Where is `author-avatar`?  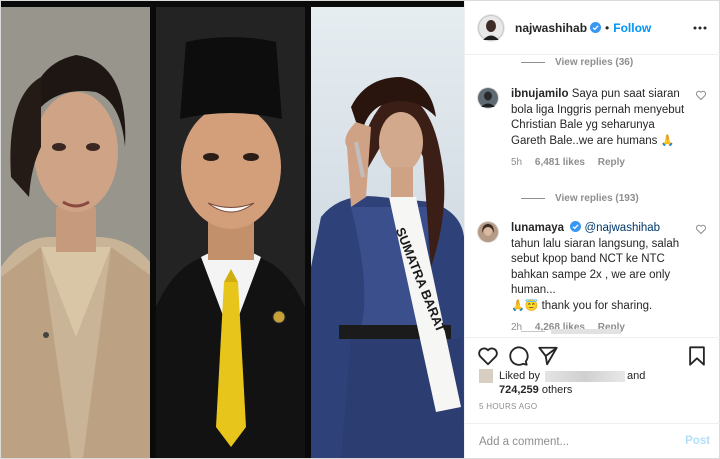 author-avatar is located at coordinates (491, 27).